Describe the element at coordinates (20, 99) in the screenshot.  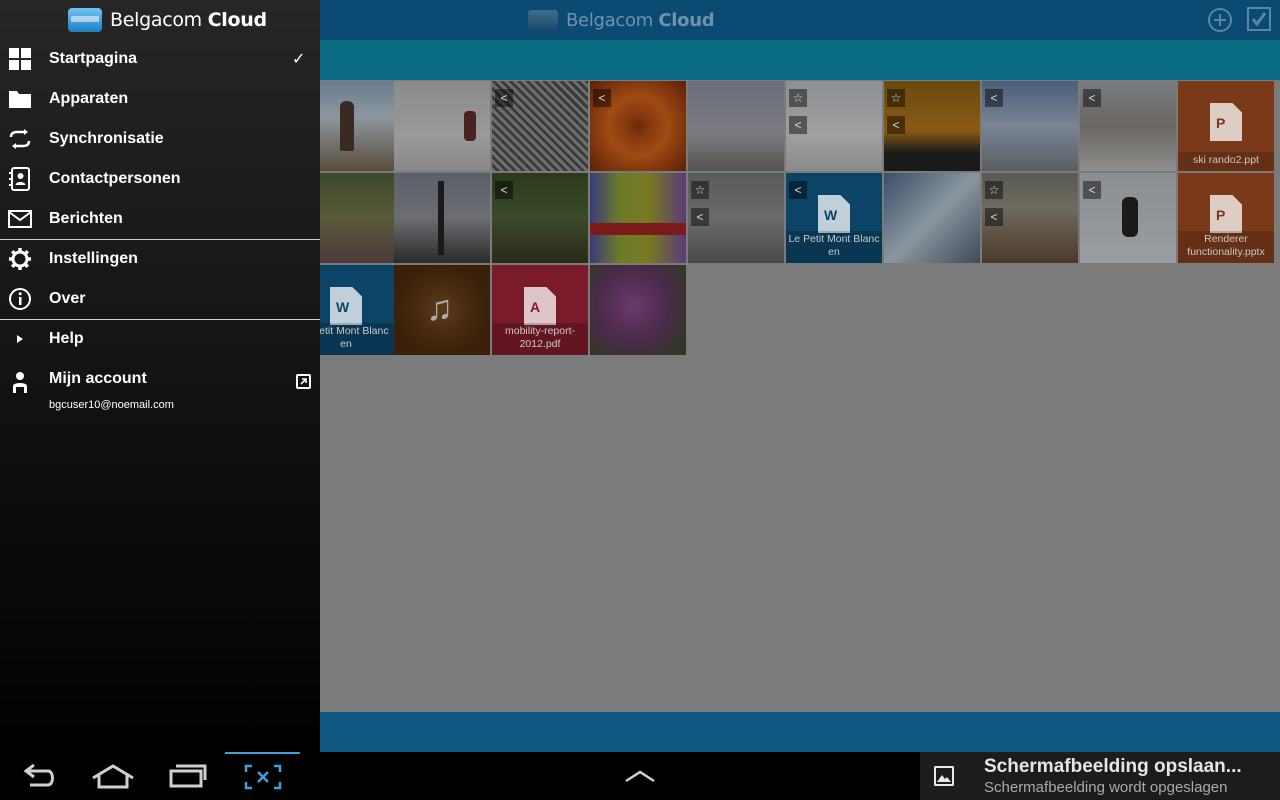
I see `folder-icon` at that location.